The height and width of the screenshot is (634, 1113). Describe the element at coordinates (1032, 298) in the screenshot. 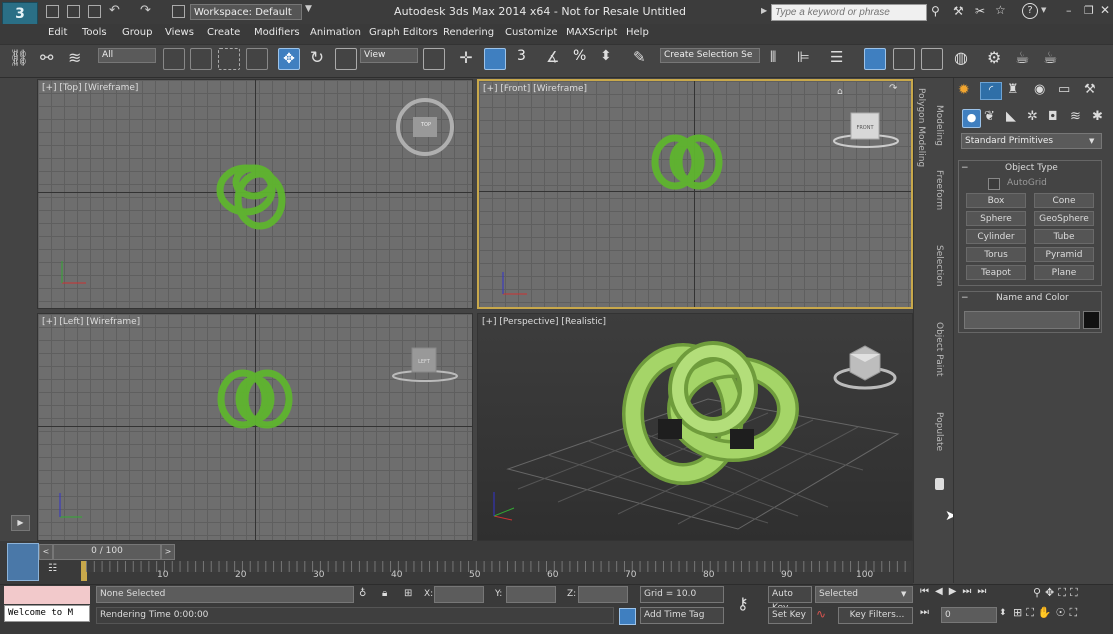

I see `name-color-title: Name and Color` at that location.